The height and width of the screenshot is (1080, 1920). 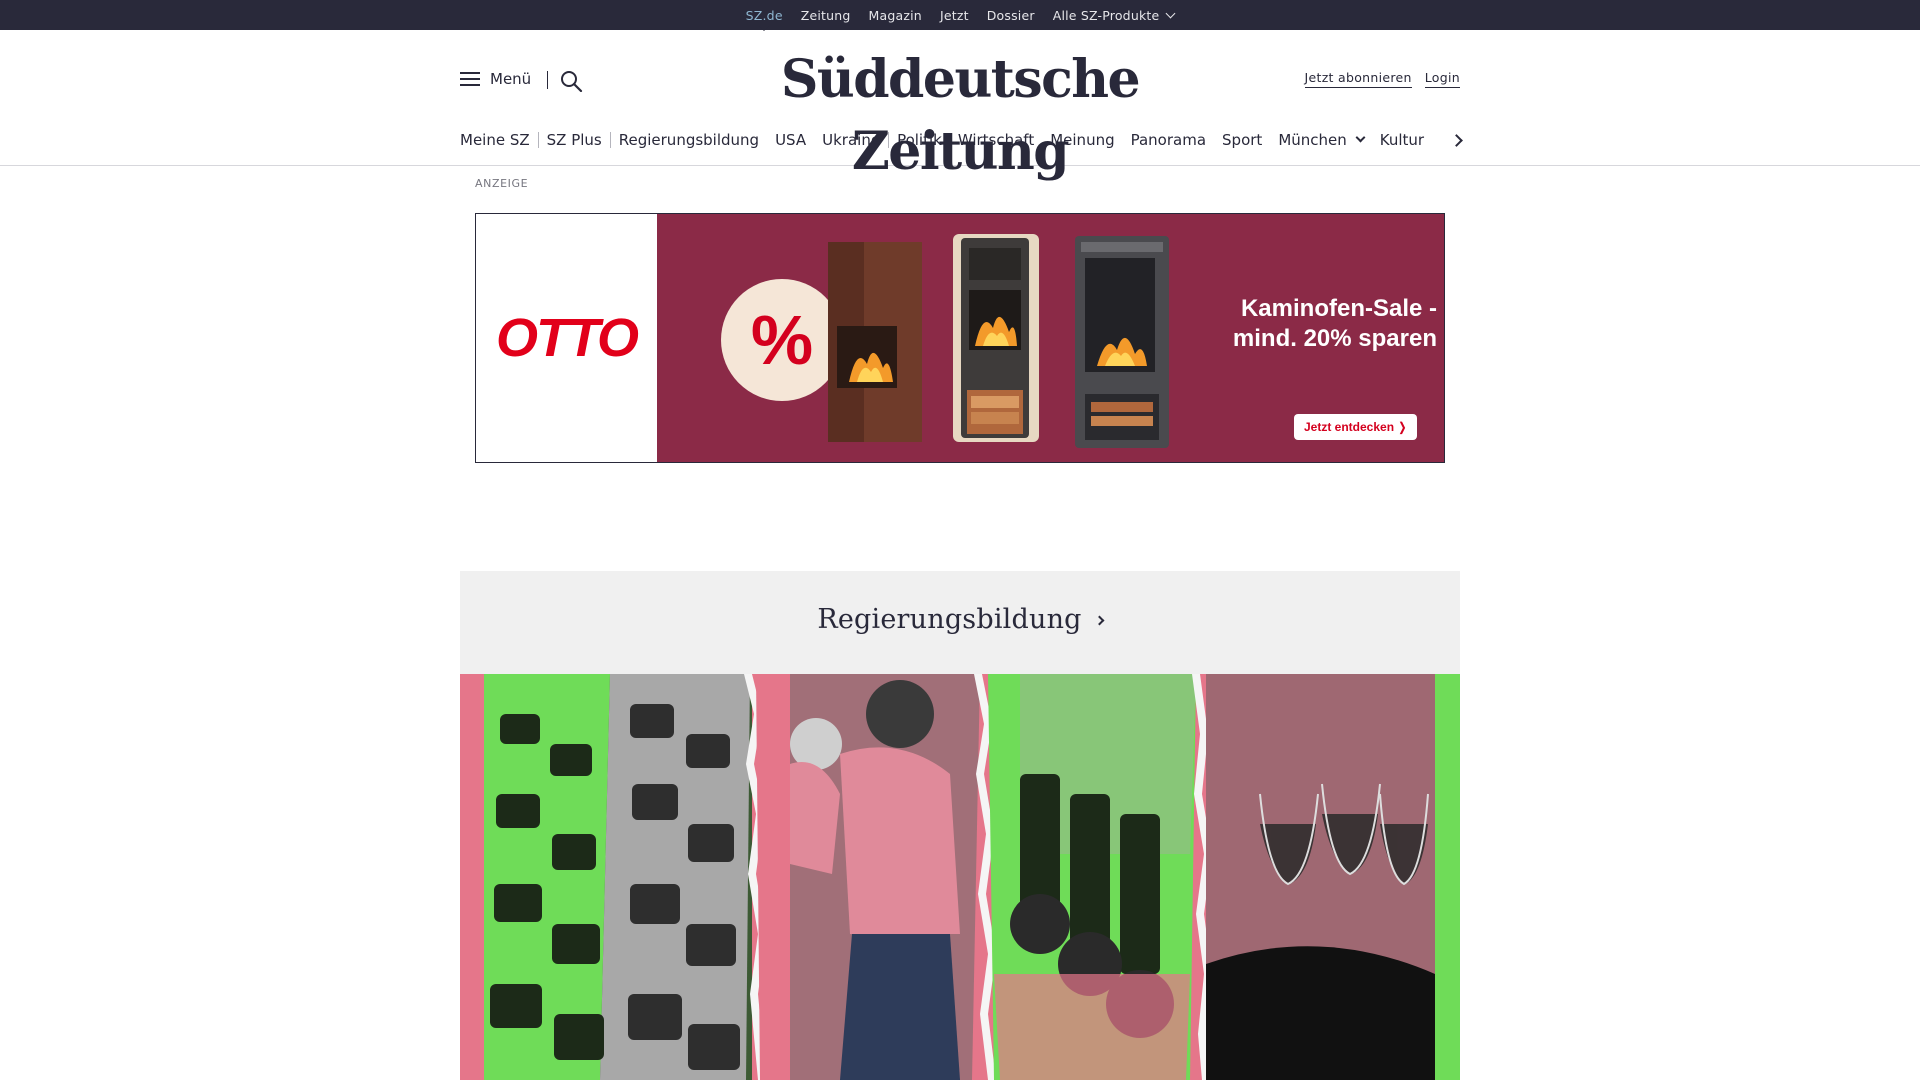 I want to click on traffic-panel, so click(x=618, y=877).